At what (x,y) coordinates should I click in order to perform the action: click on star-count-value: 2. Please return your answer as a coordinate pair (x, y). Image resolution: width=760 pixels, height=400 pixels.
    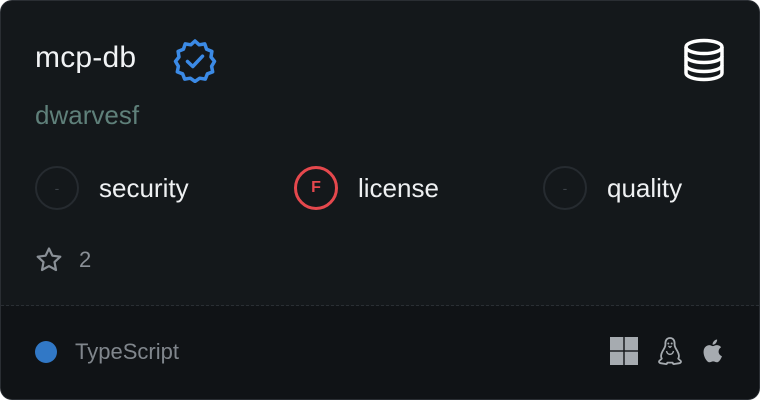
    Looking at the image, I should click on (85, 259).